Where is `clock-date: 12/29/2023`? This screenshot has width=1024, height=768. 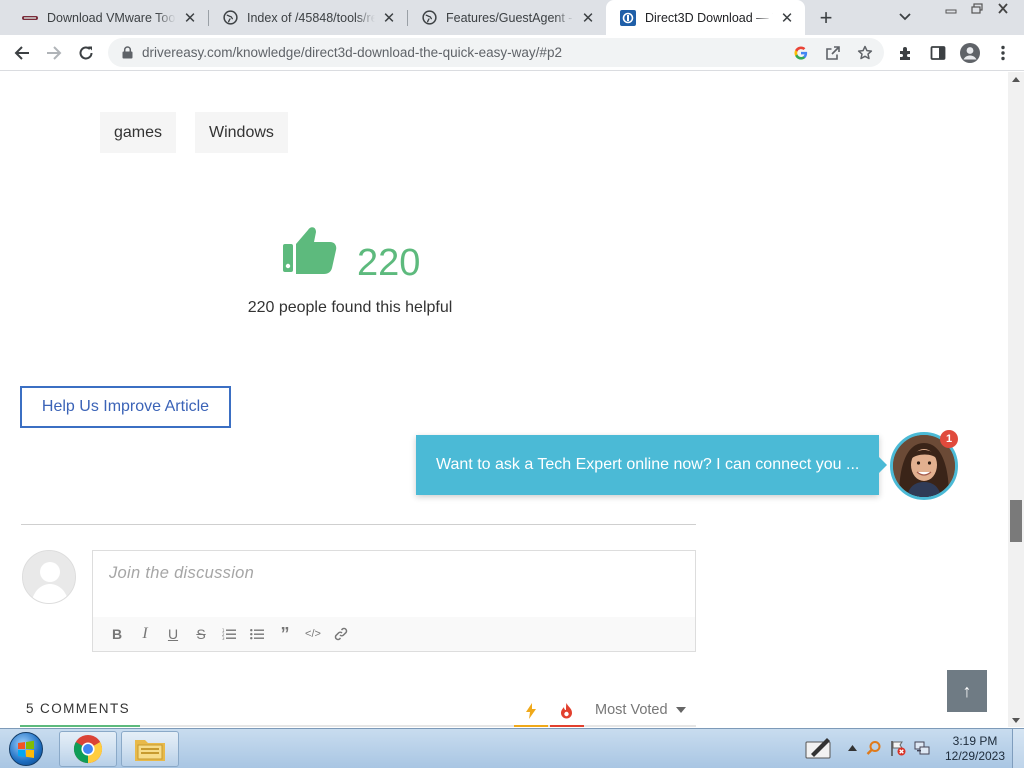
clock-date: 12/29/2023 is located at coordinates (975, 756).